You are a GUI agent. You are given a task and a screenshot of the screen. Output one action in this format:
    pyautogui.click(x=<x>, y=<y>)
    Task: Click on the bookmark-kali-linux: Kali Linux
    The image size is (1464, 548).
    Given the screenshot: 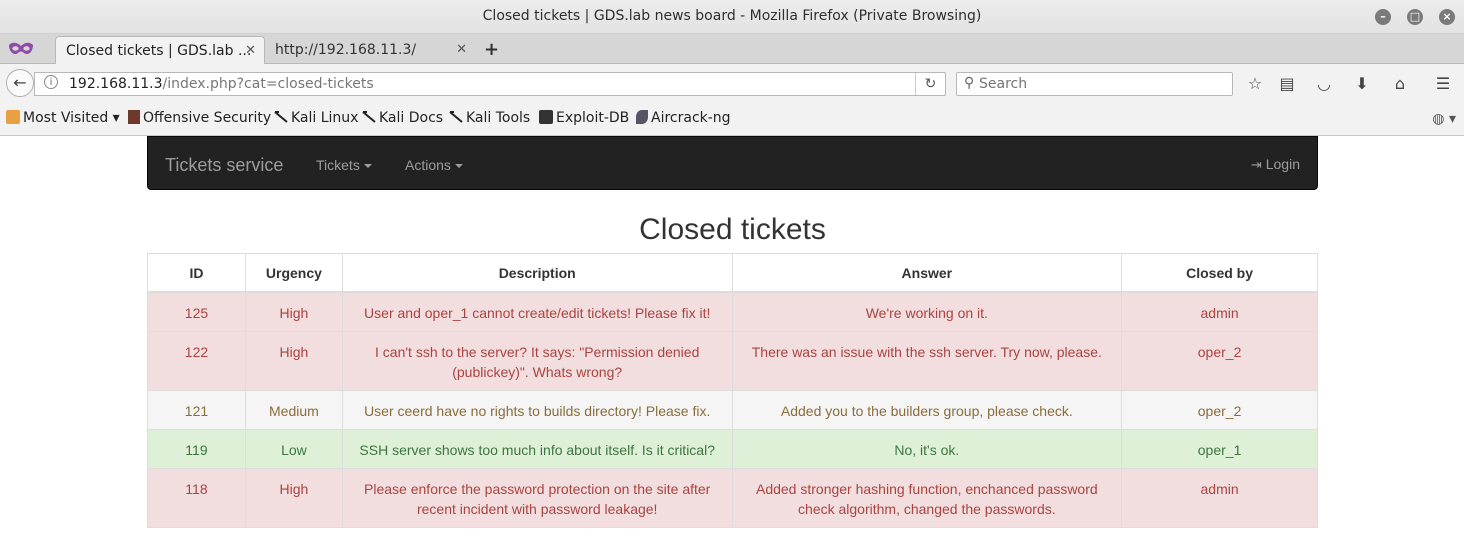 What is the action you would take?
    pyautogui.click(x=316, y=118)
    